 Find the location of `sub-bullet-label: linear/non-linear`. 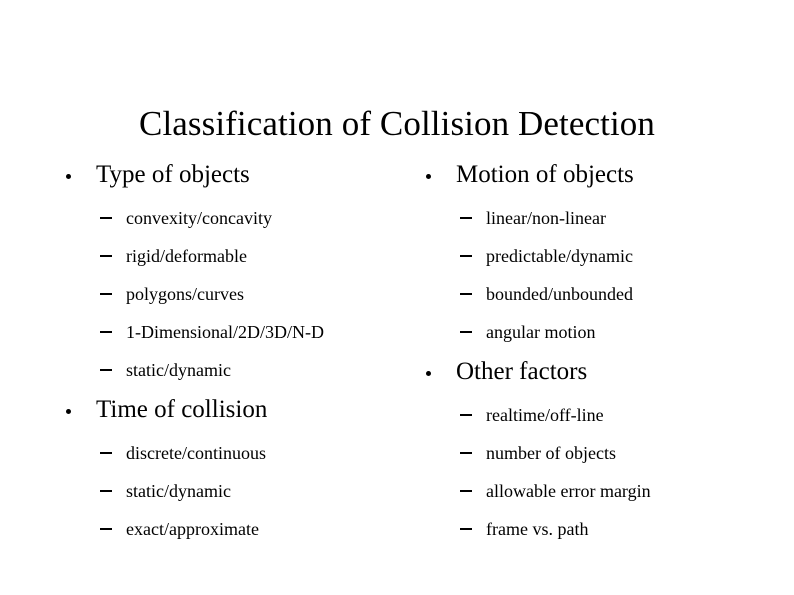

sub-bullet-label: linear/non-linear is located at coordinates (546, 218).